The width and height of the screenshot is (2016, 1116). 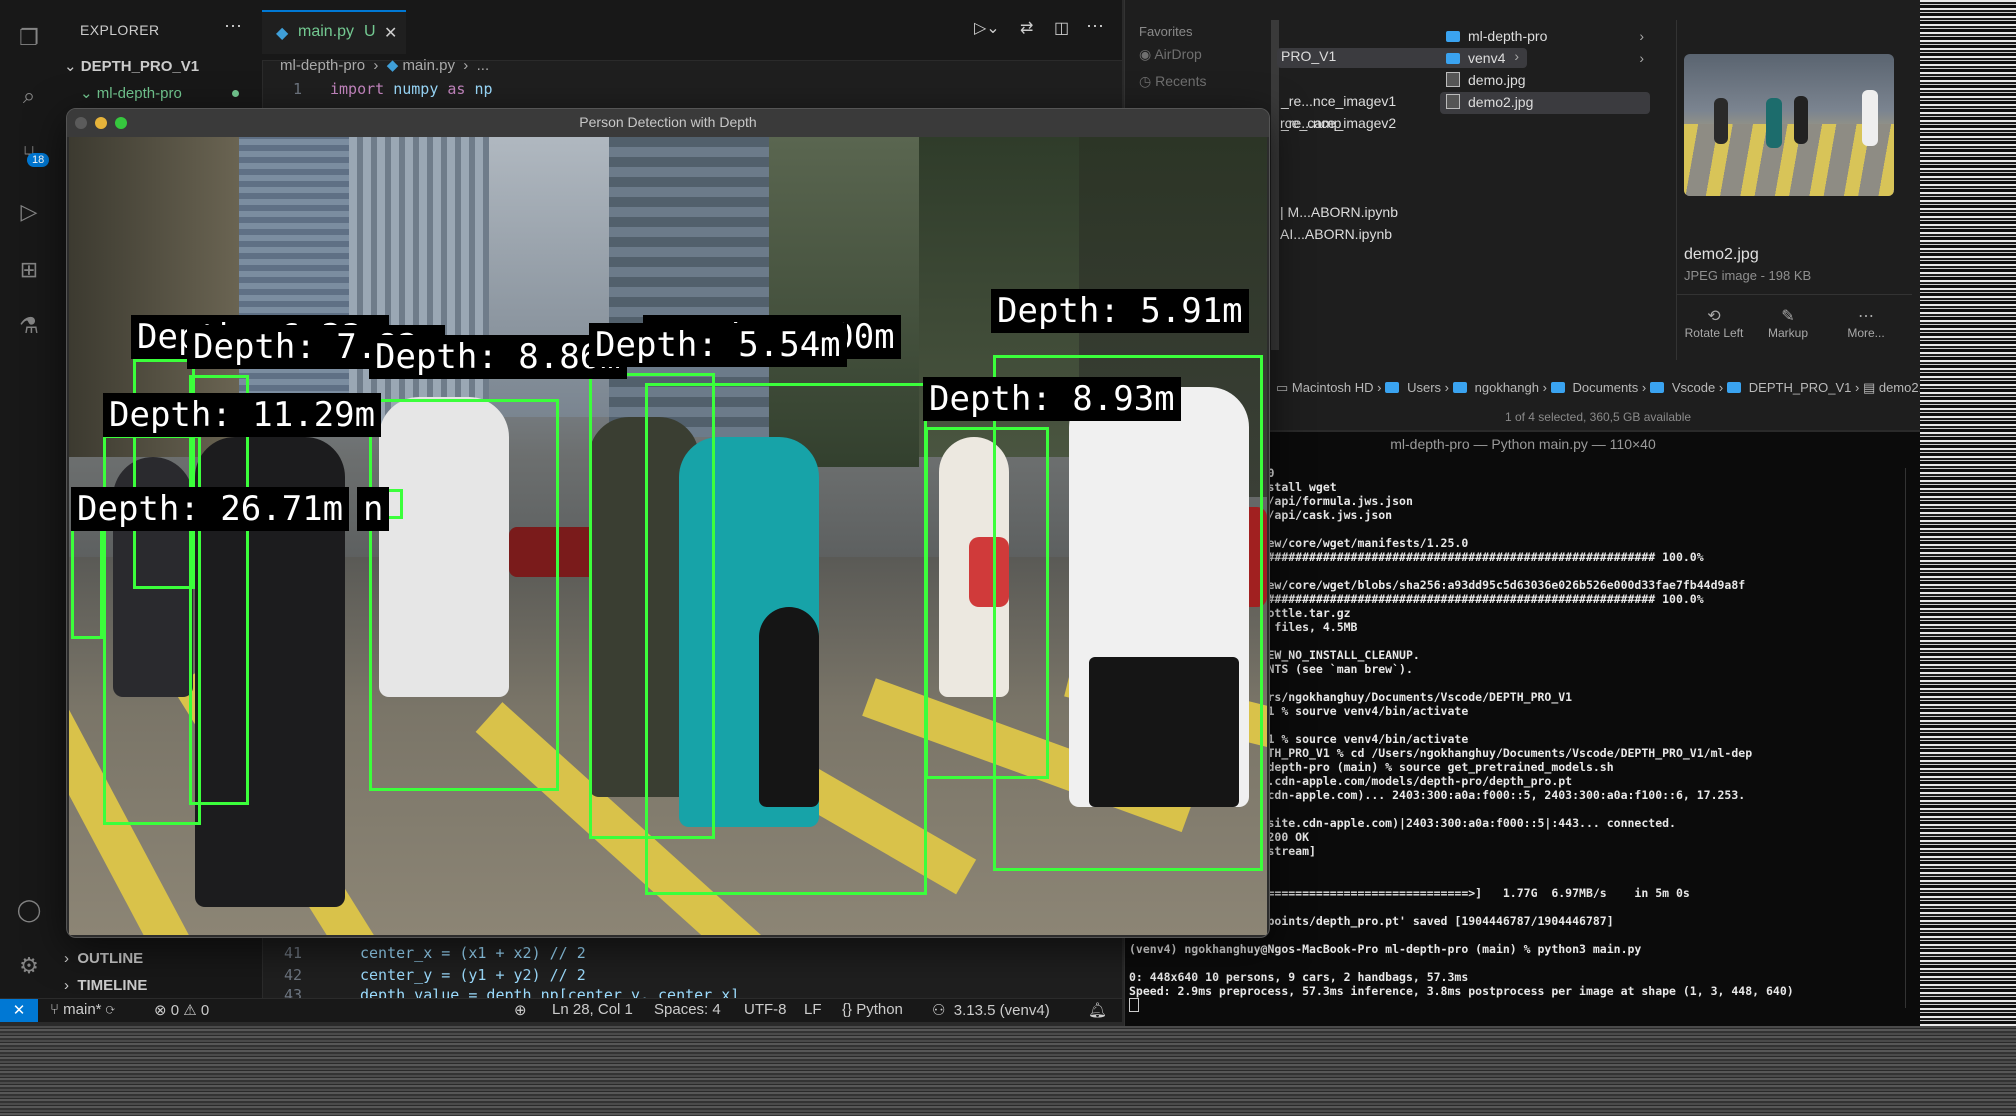 I want to click on depth-label: Depth: 26.71m, so click(x=210, y=509).